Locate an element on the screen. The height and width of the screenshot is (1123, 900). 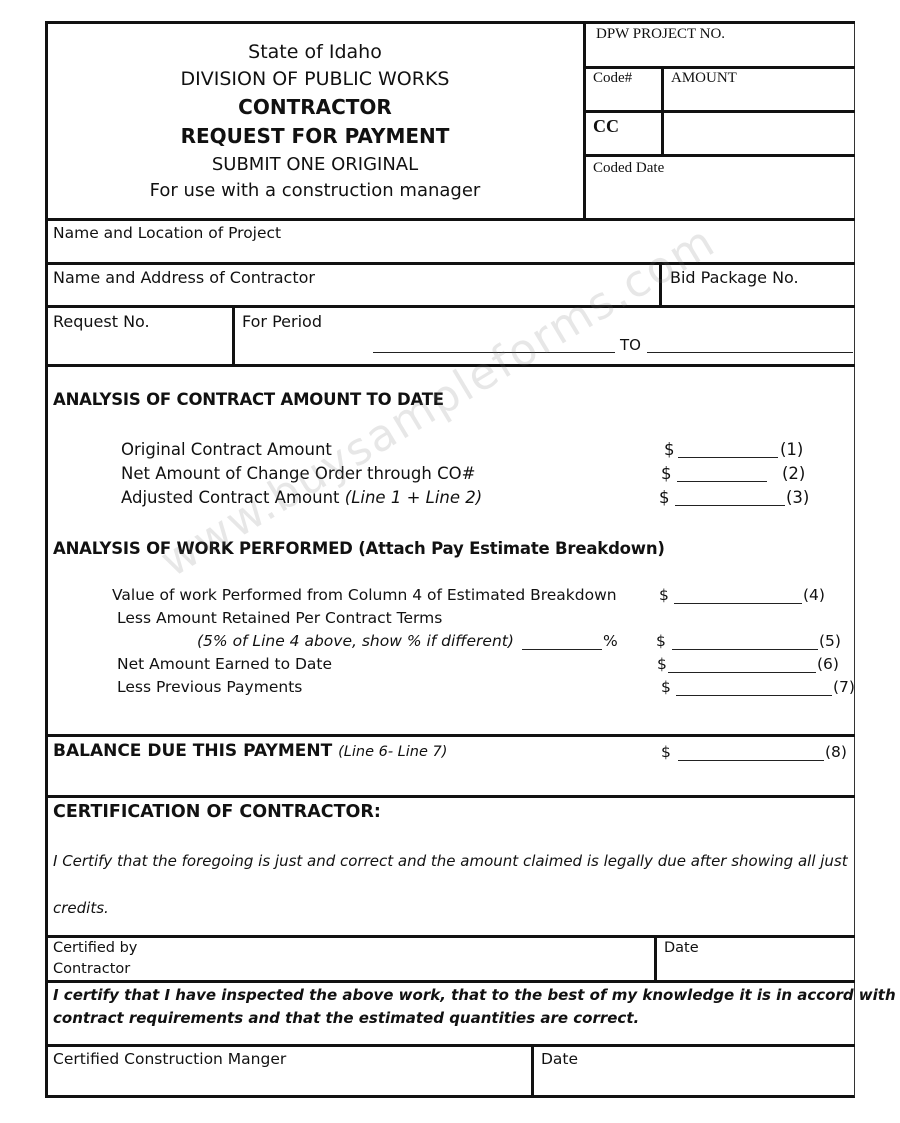
contractor-date-label: Date is located at coordinates (681, 948).